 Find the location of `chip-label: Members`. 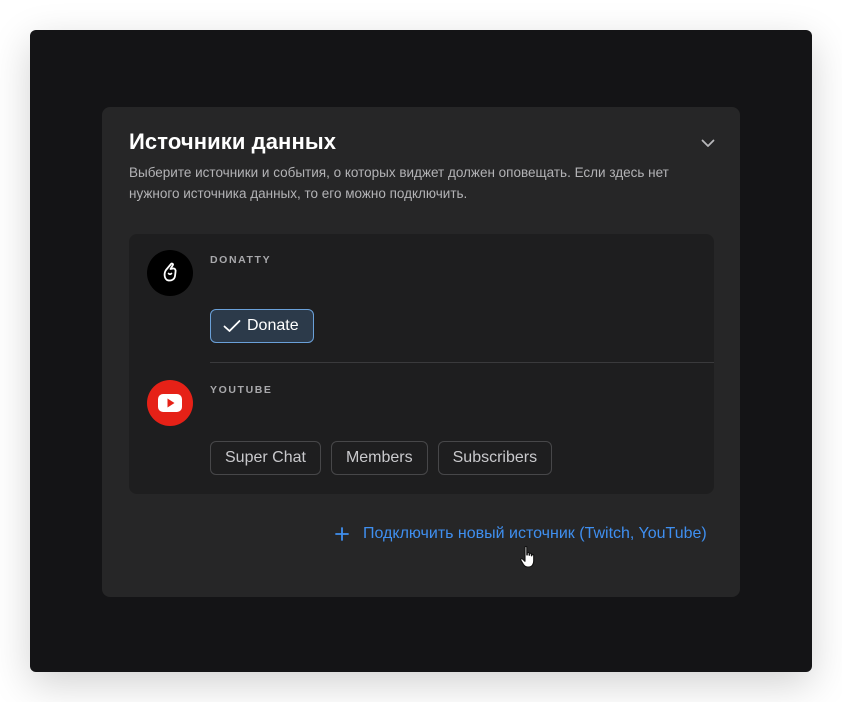

chip-label: Members is located at coordinates (379, 457).